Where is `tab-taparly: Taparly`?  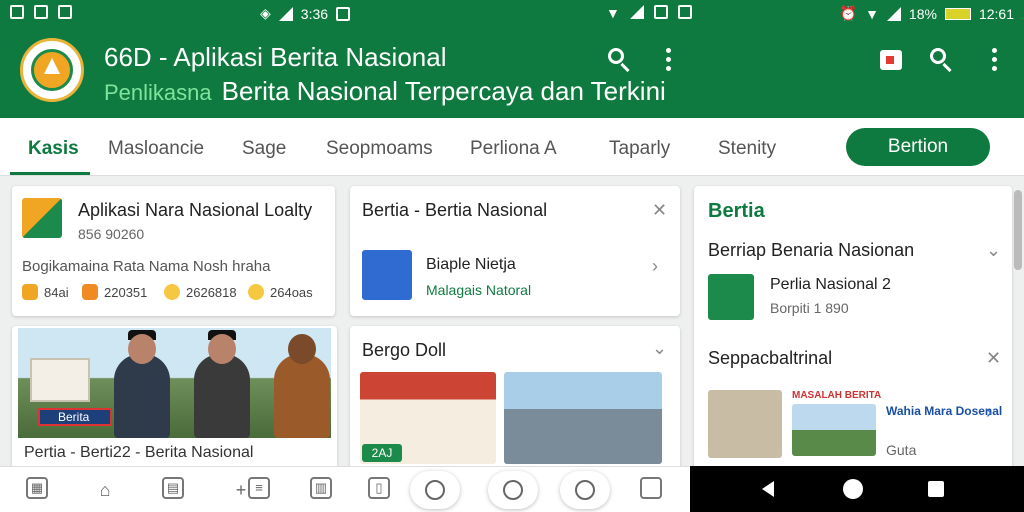 tab-taparly: Taparly is located at coordinates (639, 149).